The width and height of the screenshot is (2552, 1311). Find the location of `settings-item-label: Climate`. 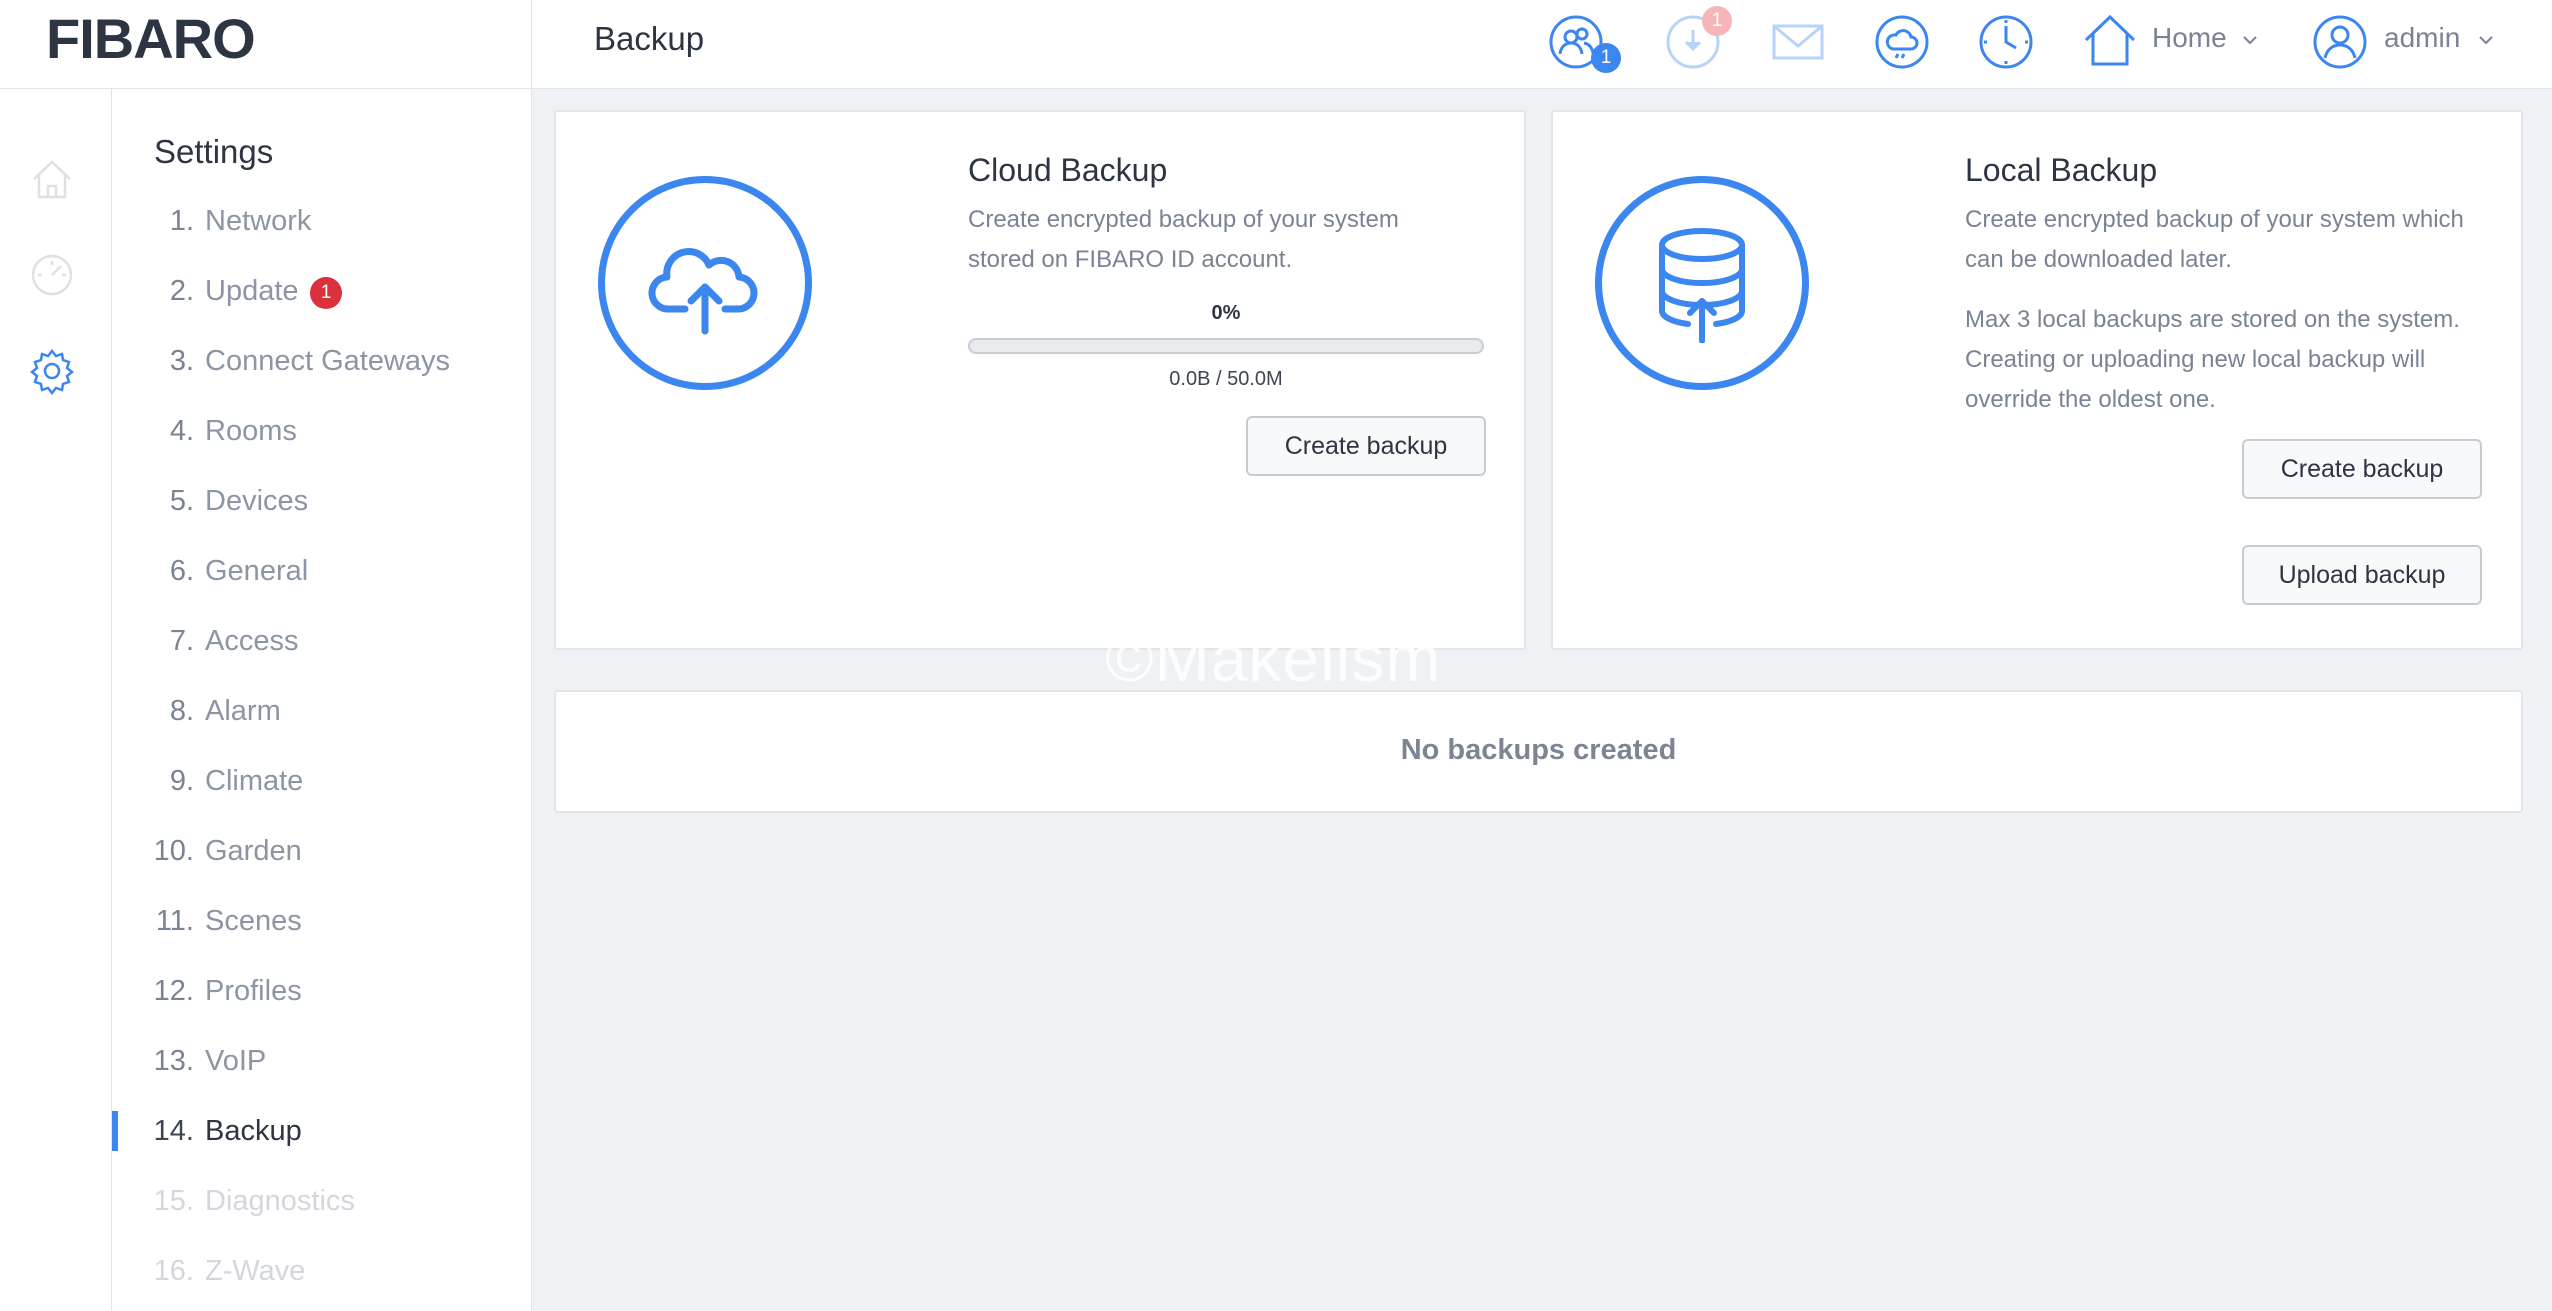

settings-item-label: Climate is located at coordinates (254, 781).